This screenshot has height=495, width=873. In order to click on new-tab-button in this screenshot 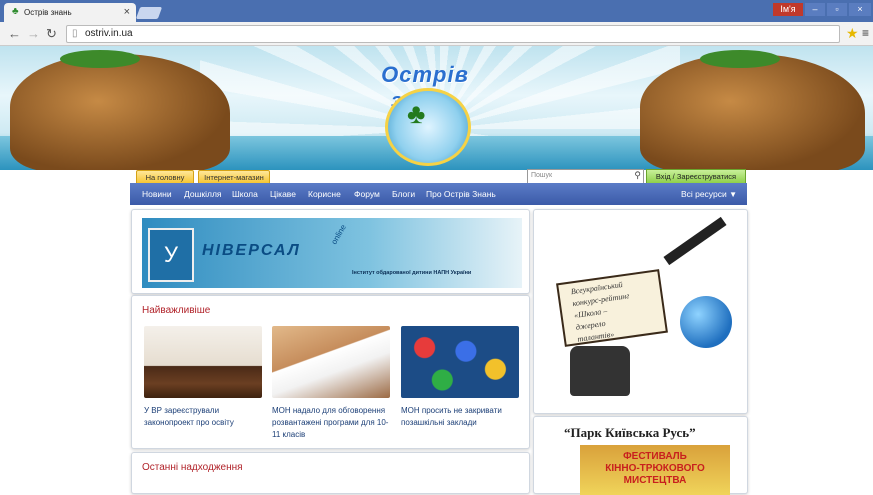, I will do `click(149, 13)`.